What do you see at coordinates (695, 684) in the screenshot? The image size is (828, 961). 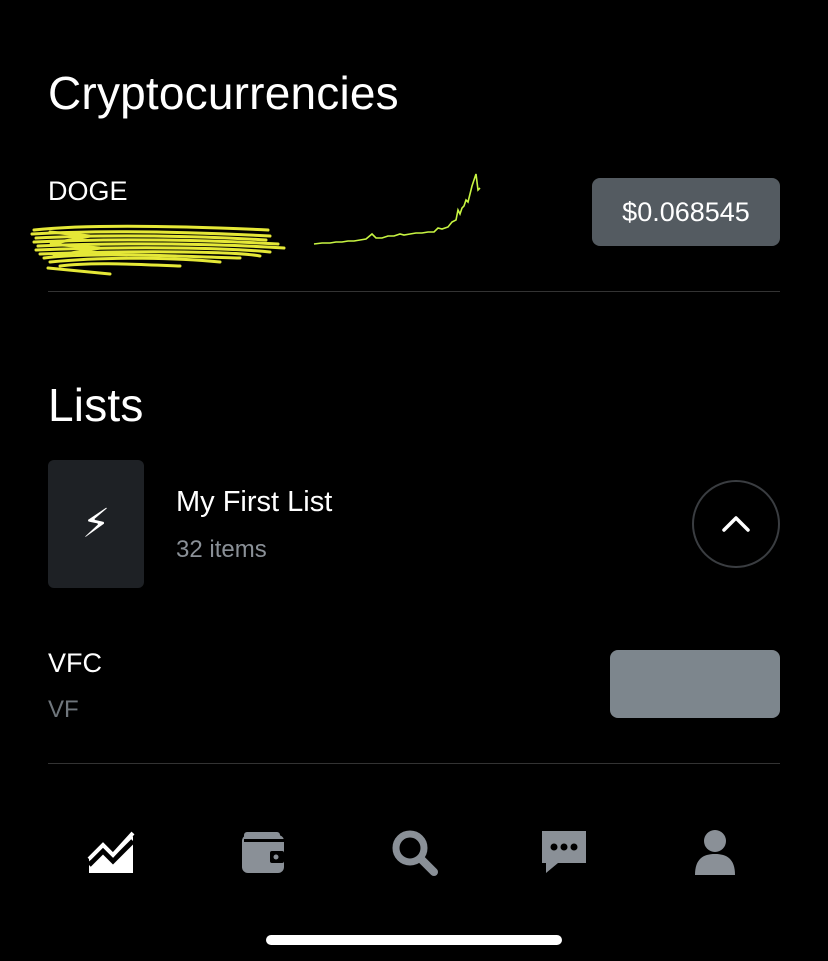 I see `stock-price-button` at bounding box center [695, 684].